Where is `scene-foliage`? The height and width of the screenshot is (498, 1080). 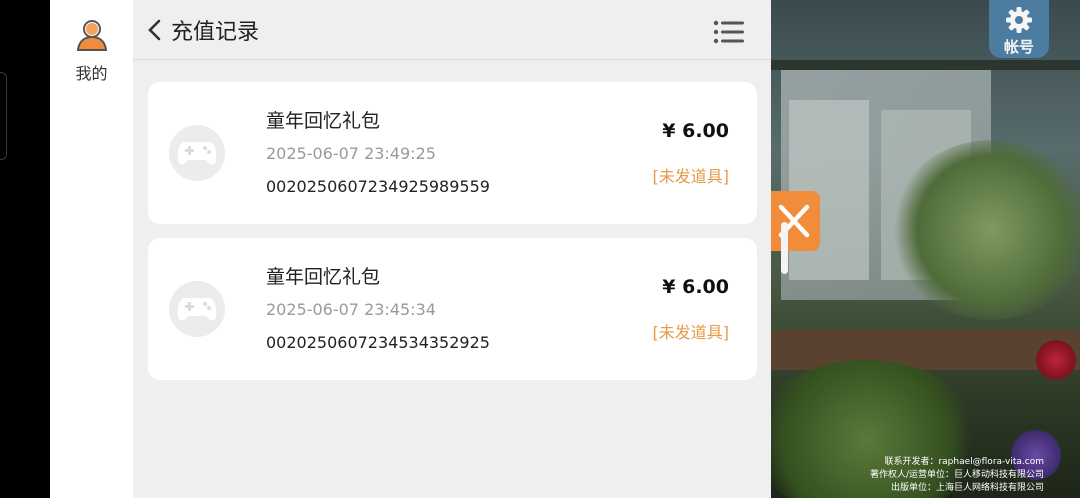
scene-foliage is located at coordinates (985, 230).